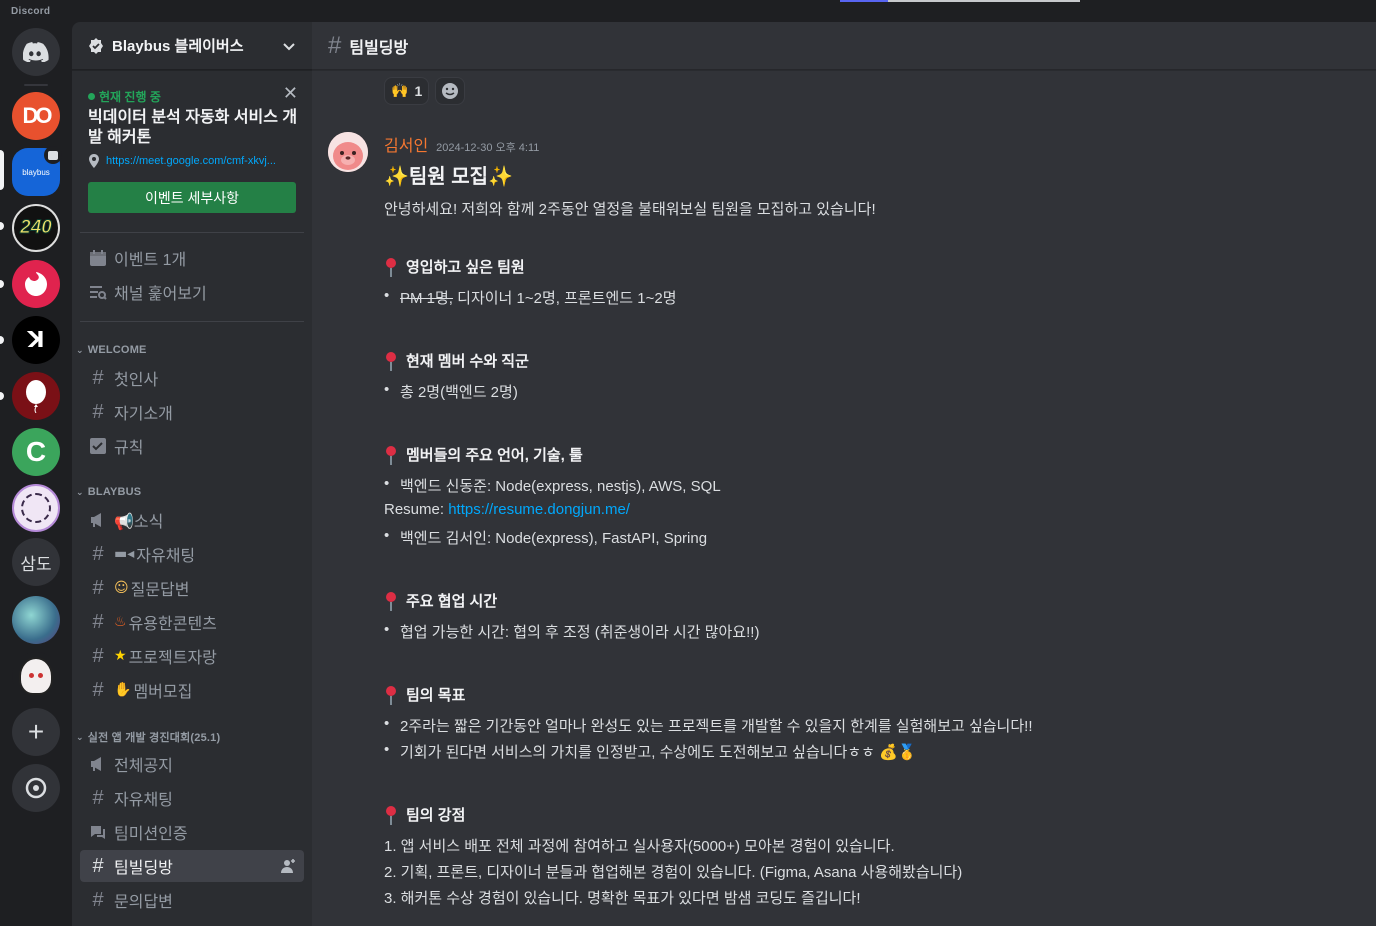  What do you see at coordinates (36, 228) in the screenshot?
I see `server-240: 240` at bounding box center [36, 228].